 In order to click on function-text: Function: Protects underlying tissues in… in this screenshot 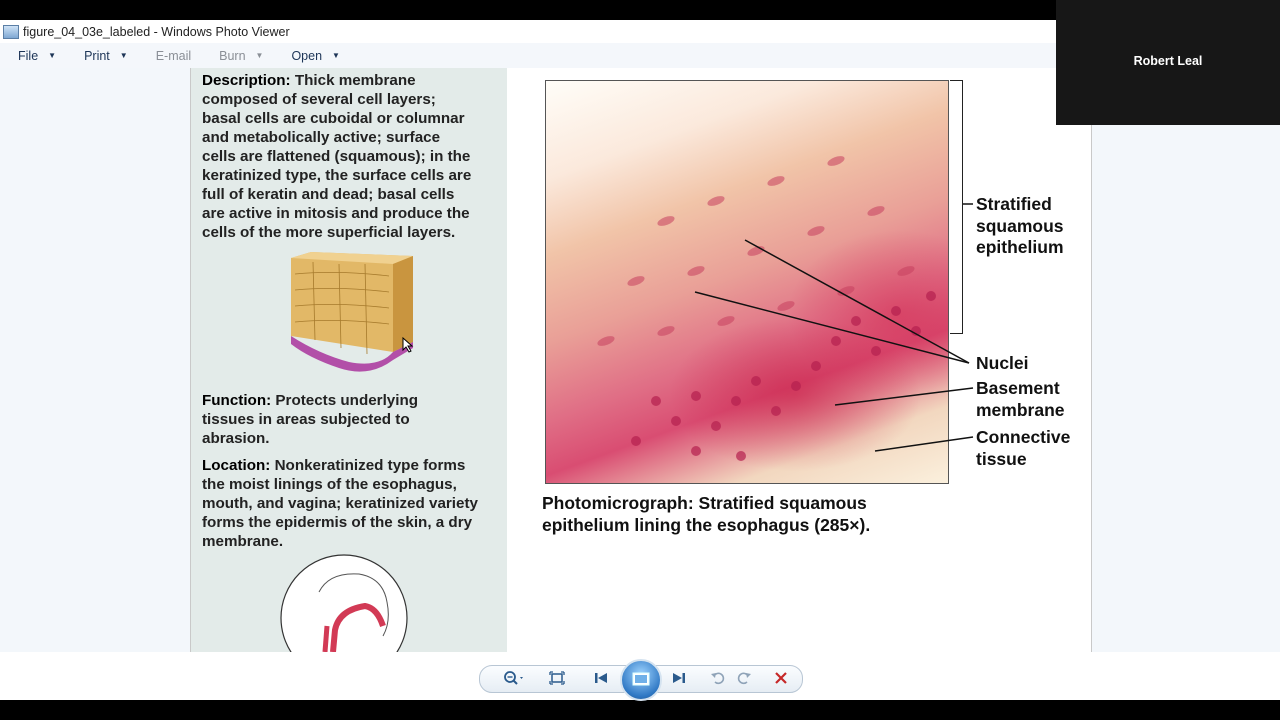, I will do `click(352, 419)`.